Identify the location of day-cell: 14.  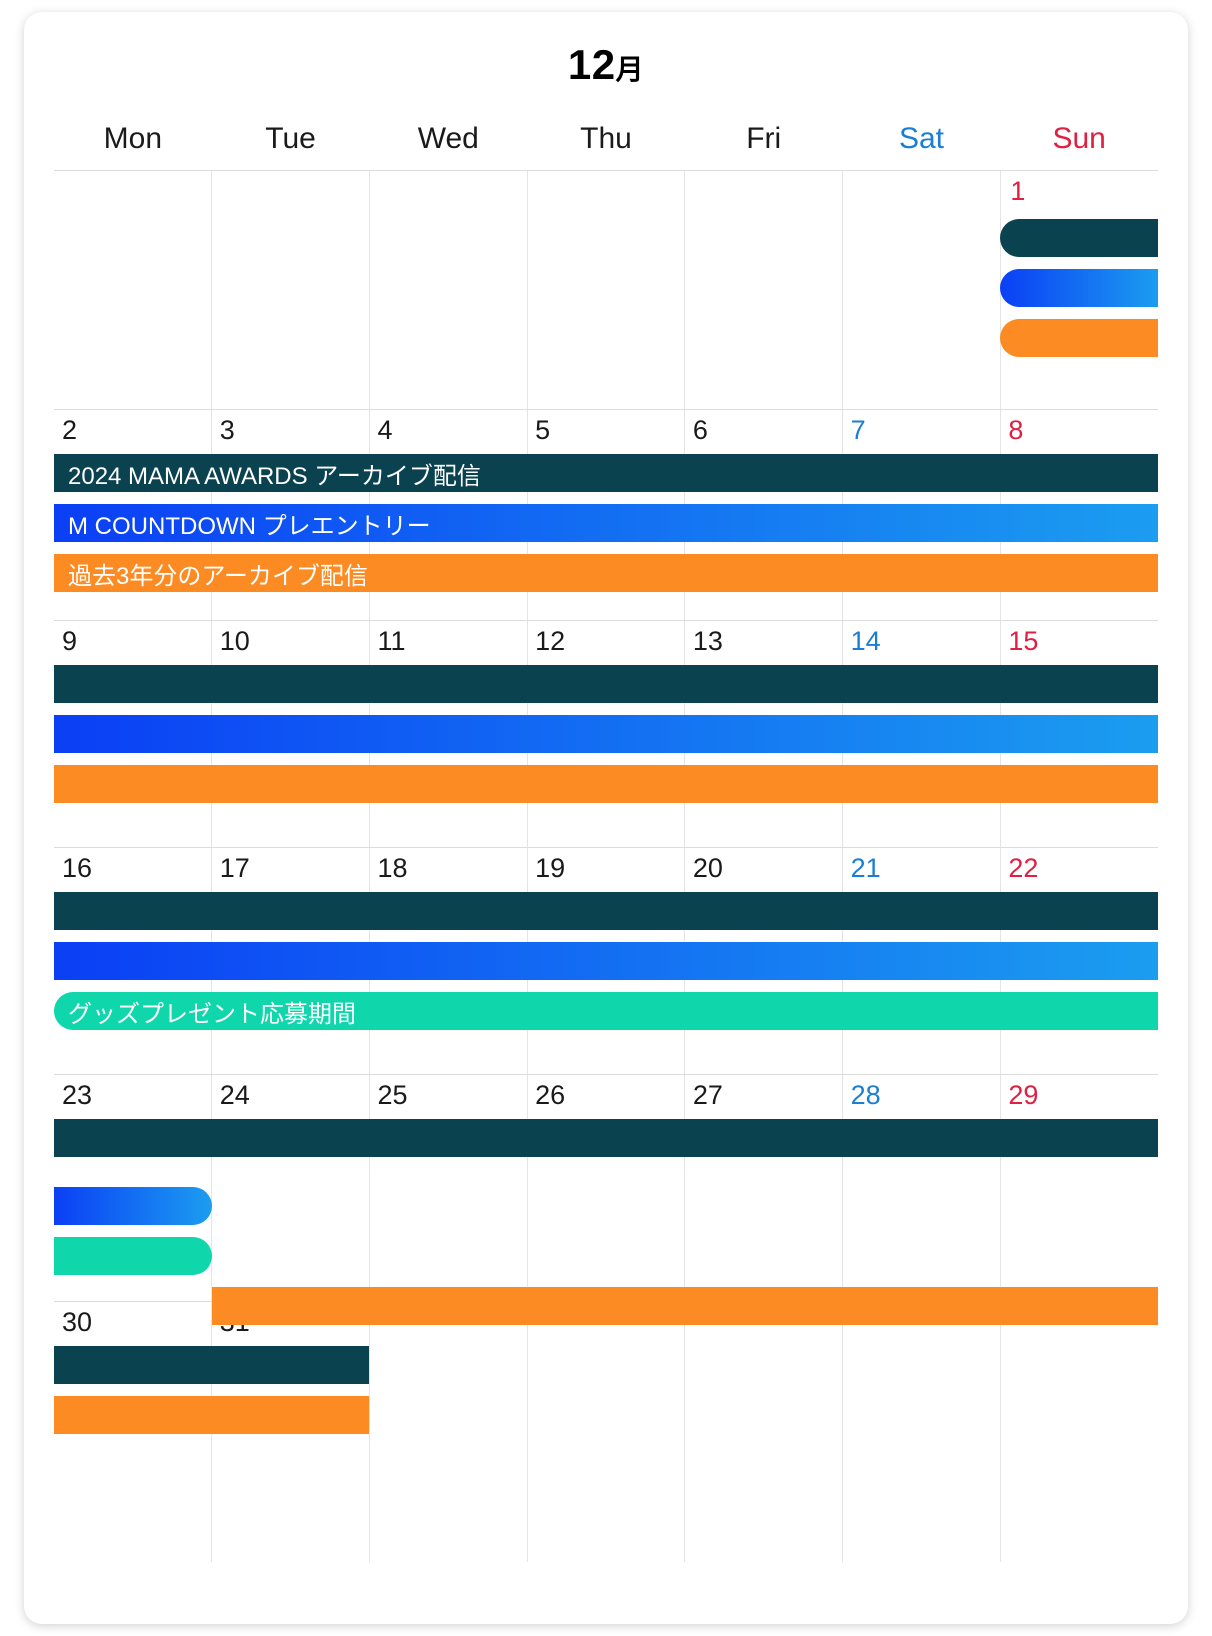
(922, 639).